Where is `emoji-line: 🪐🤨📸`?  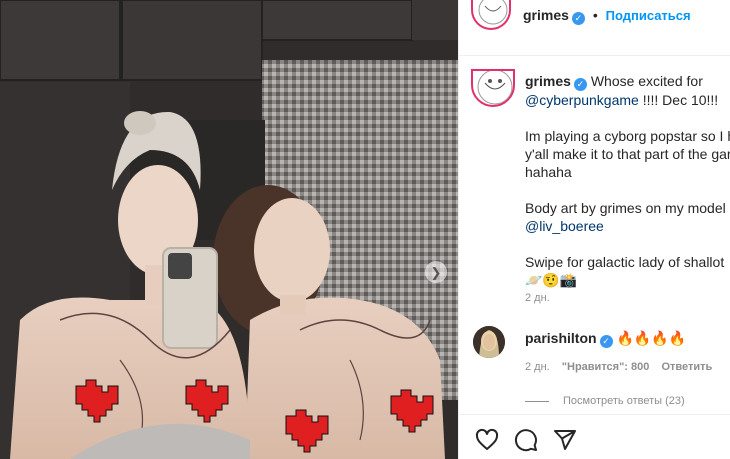
emoji-line: 🪐🤨📸 is located at coordinates (551, 280).